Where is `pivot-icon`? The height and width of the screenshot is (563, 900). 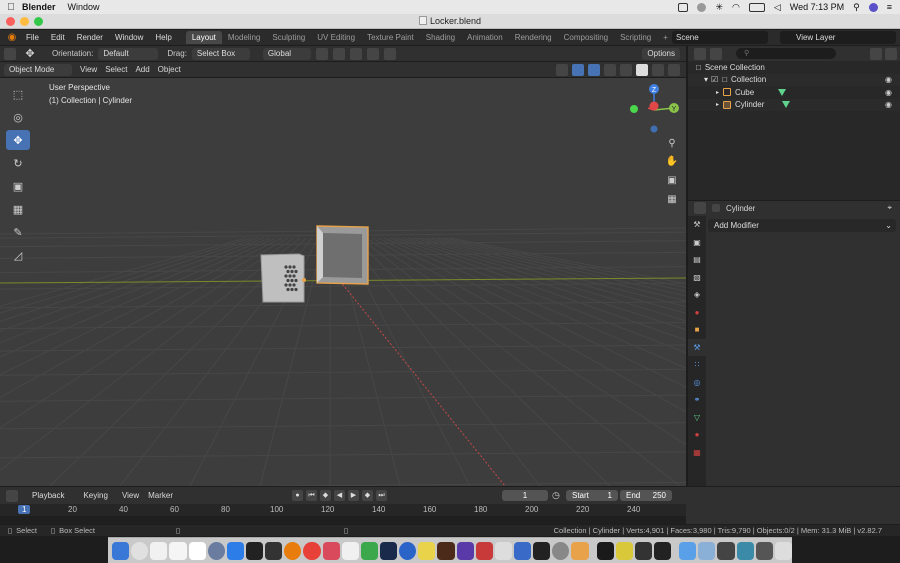 pivot-icon is located at coordinates (321, 53).